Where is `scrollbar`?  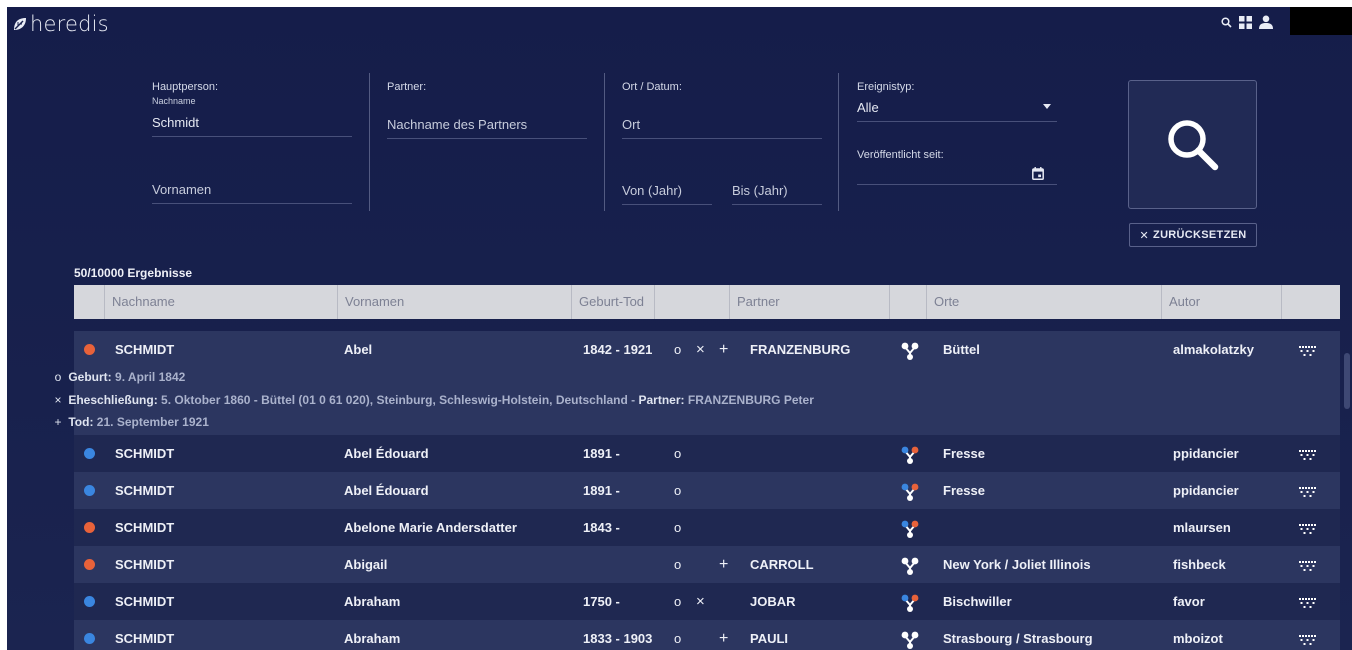
scrollbar is located at coordinates (1347, 381).